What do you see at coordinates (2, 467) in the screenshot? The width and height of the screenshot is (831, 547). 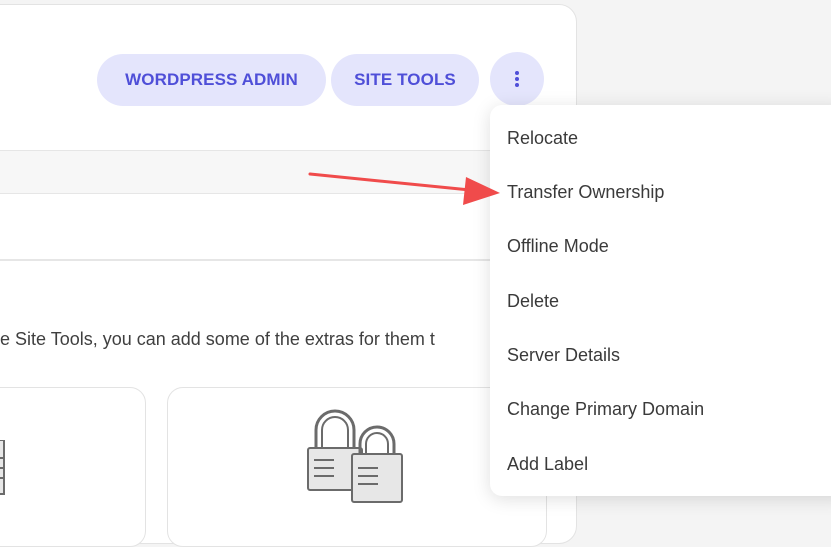 I see `partial-illustration-icon` at bounding box center [2, 467].